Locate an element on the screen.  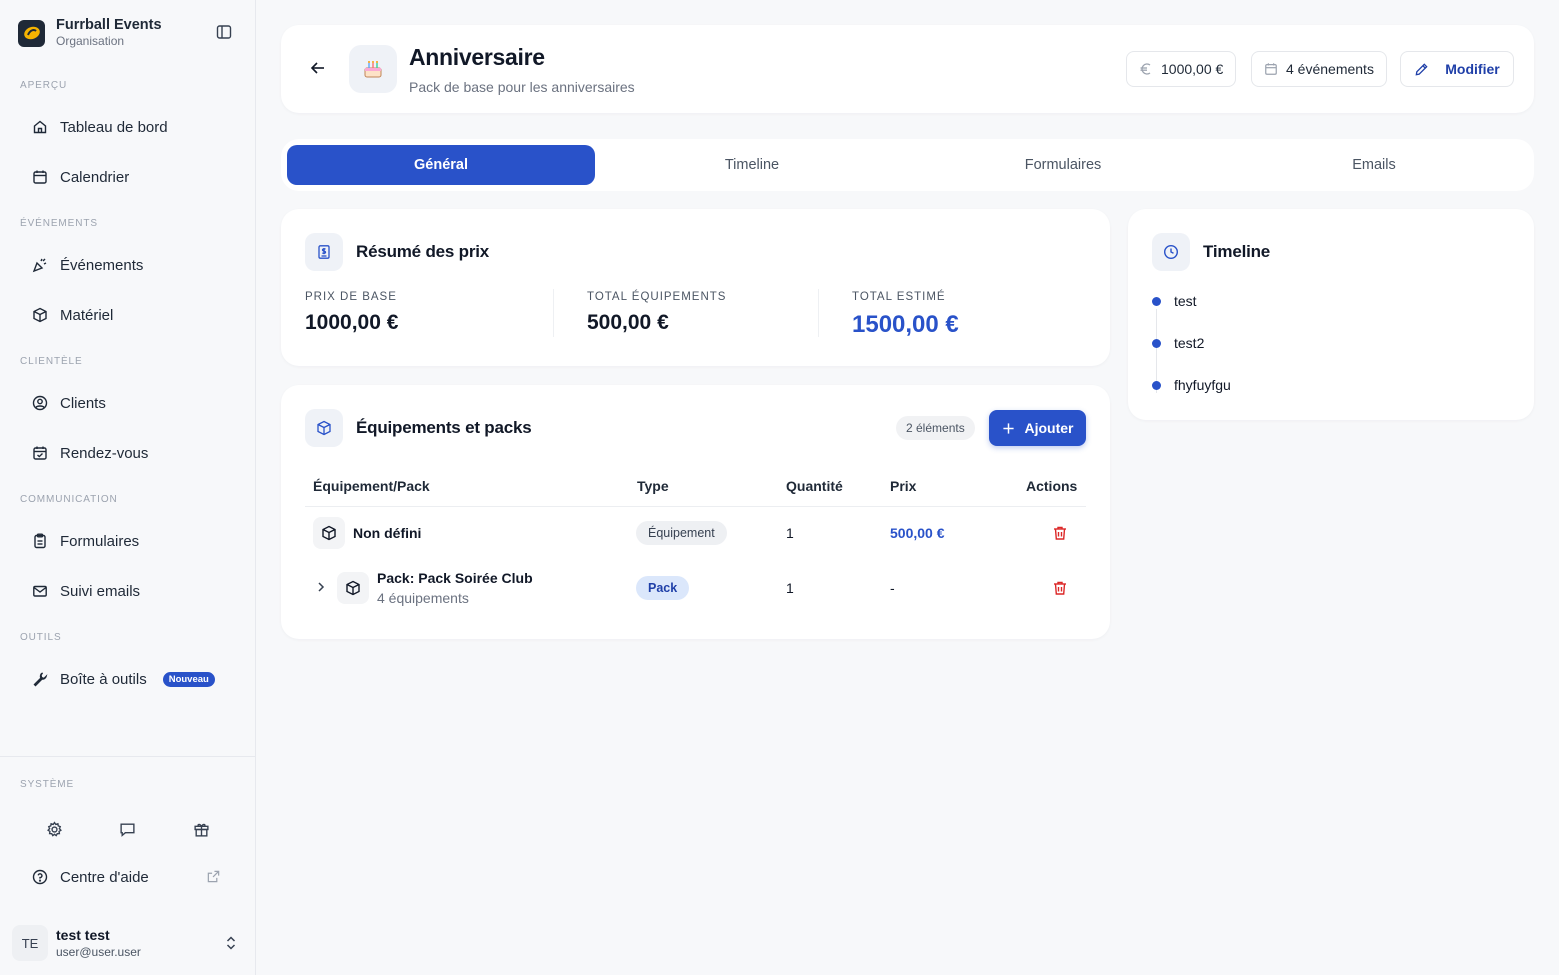
estimated-total: TOTAL ESTIMÉ 1500,00 € is located at coordinates (905, 315).